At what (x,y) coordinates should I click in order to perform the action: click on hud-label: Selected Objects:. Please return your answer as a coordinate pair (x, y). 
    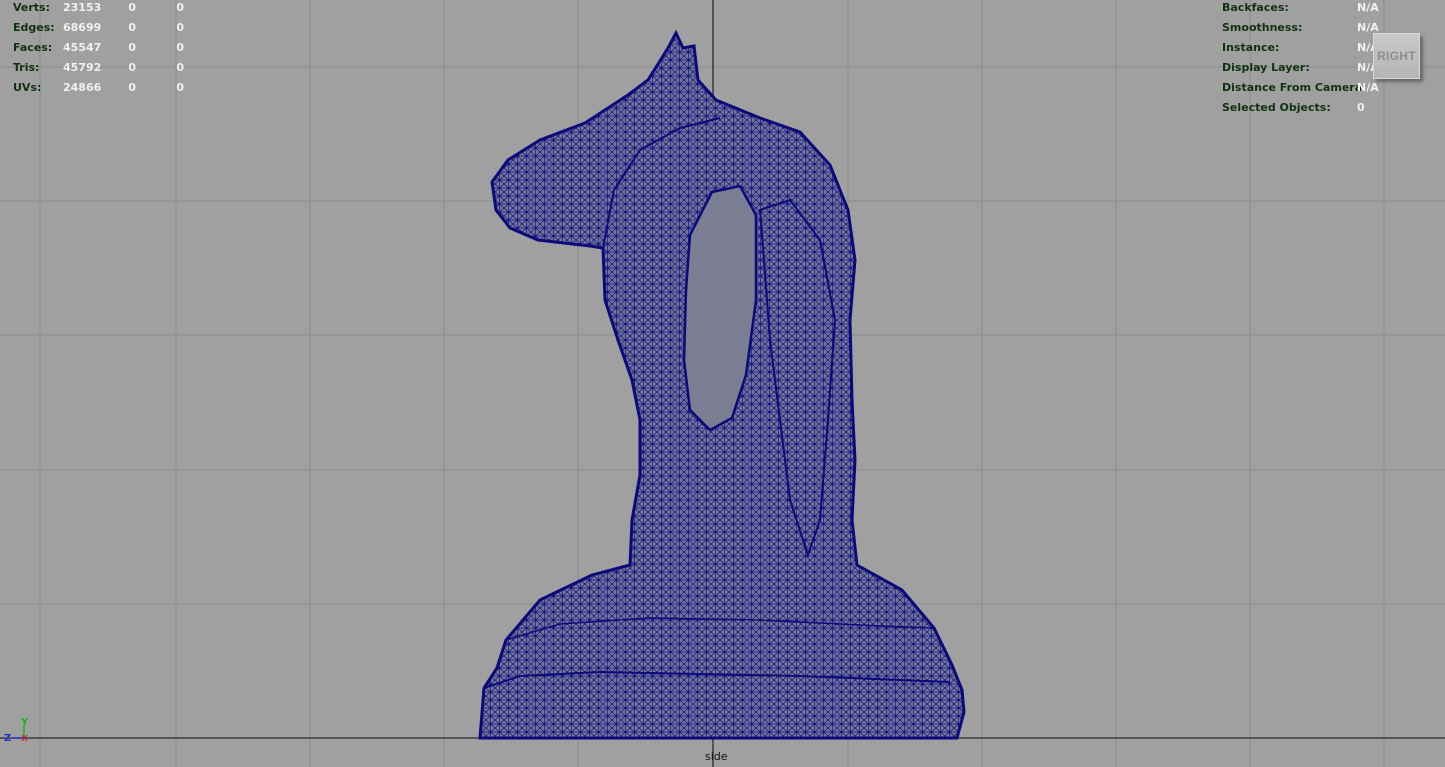
    Looking at the image, I should click on (1276, 107).